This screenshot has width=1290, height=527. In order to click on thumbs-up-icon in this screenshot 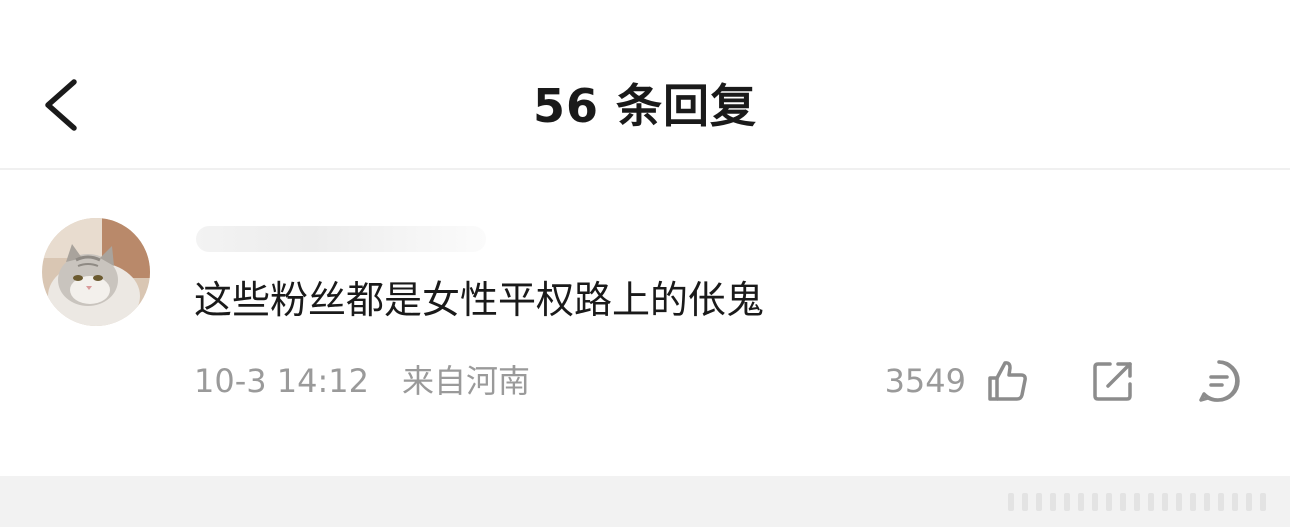, I will do `click(1007, 381)`.